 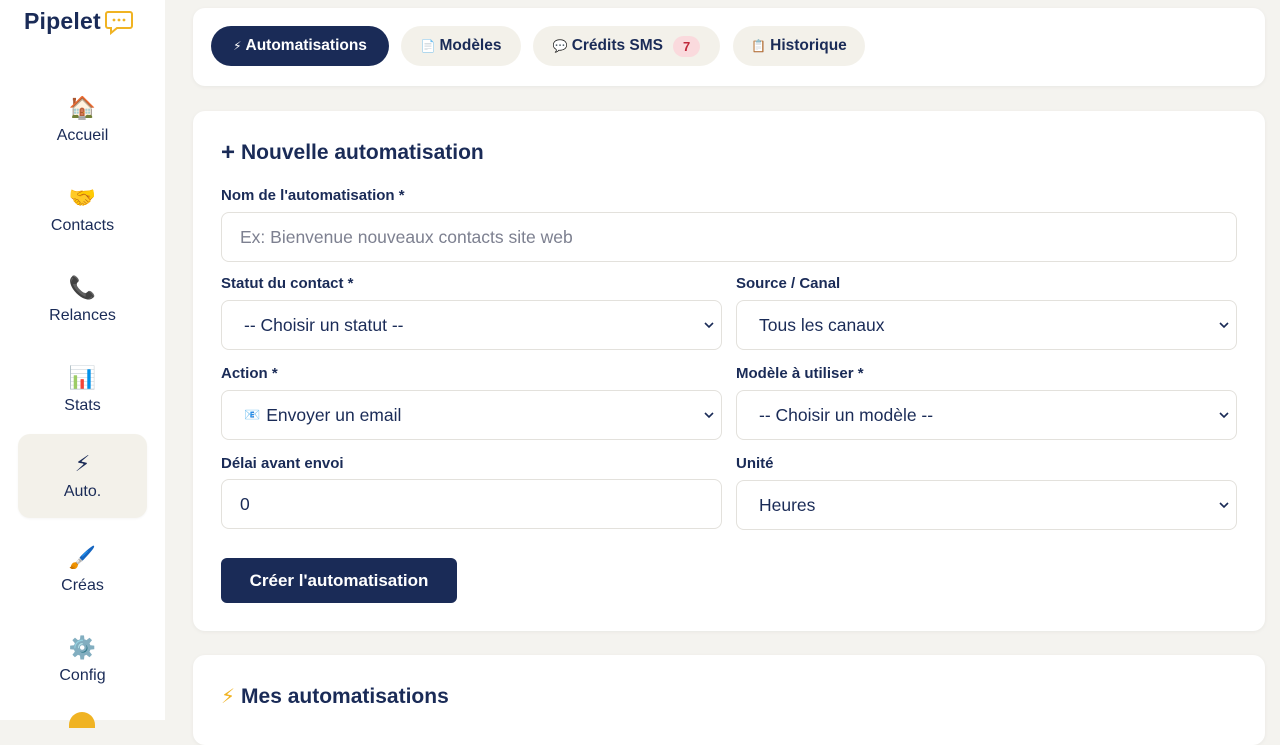 I want to click on paintbrush-icon: 🖌️, so click(x=82, y=557).